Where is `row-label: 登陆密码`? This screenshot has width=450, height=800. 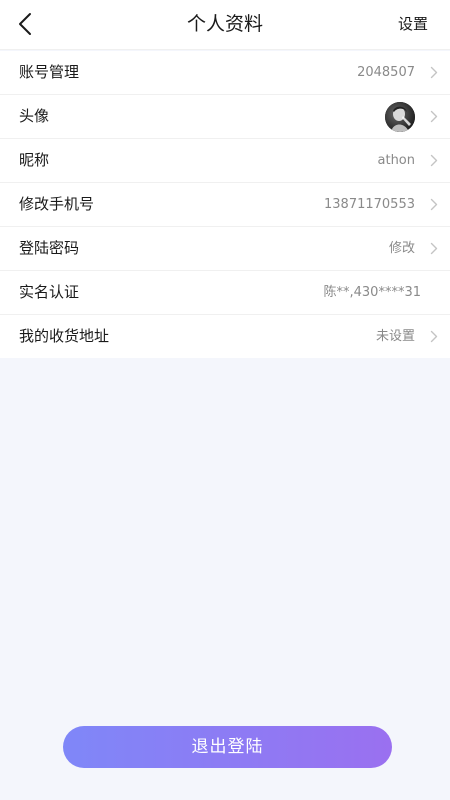
row-label: 登陆密码 is located at coordinates (49, 248).